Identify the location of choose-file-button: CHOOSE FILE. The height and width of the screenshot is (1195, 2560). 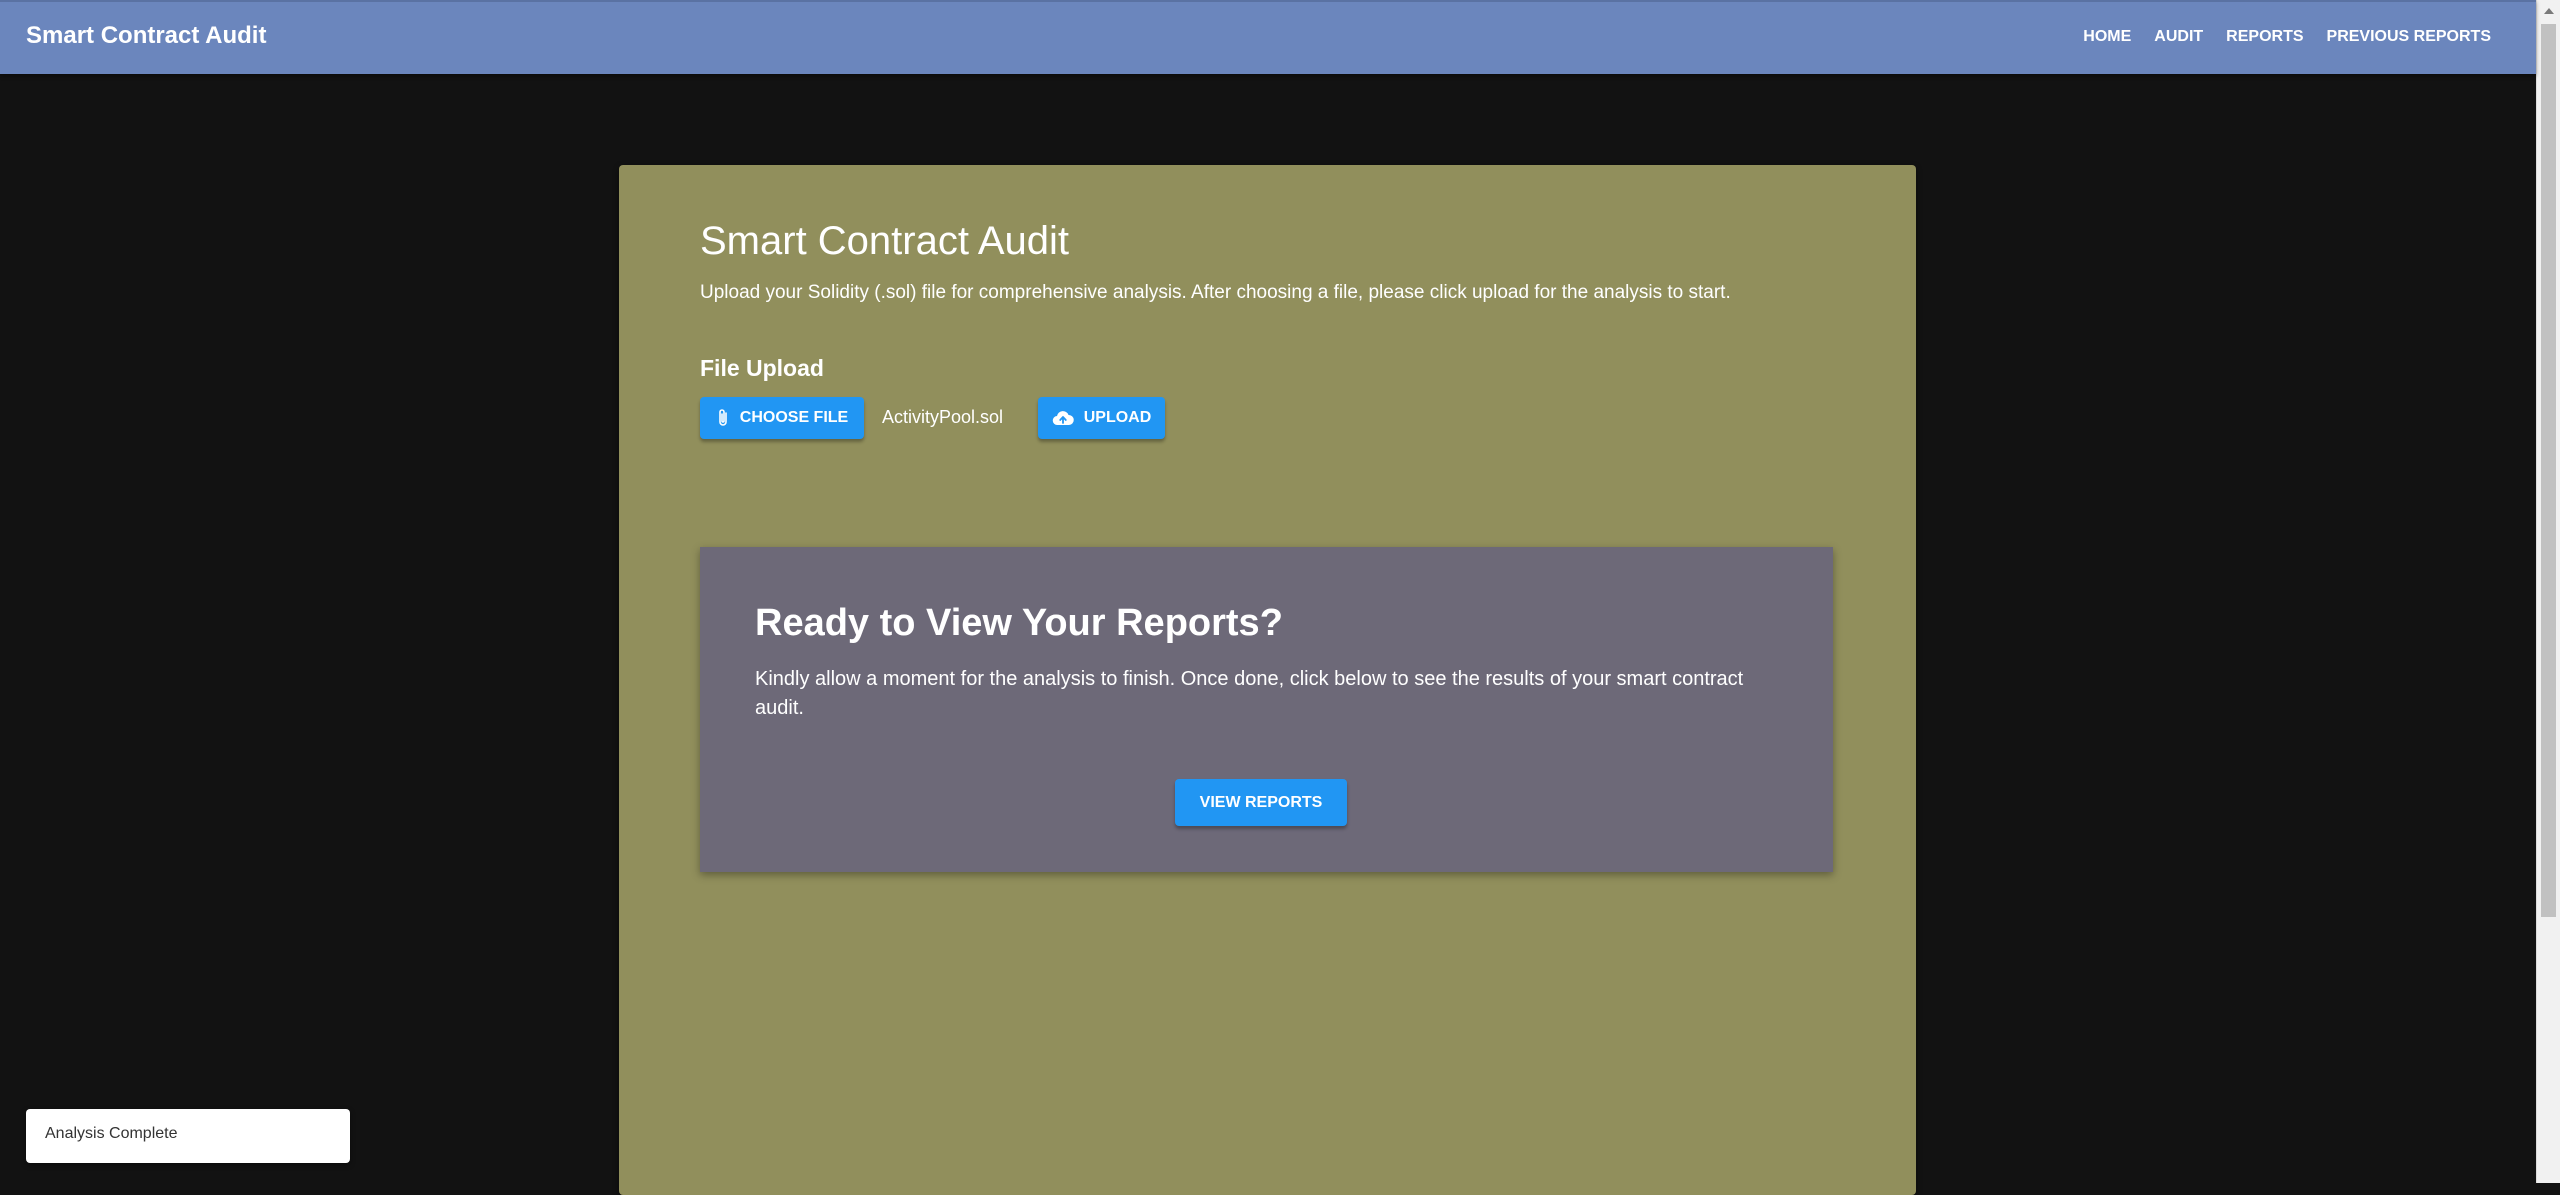
(782, 418).